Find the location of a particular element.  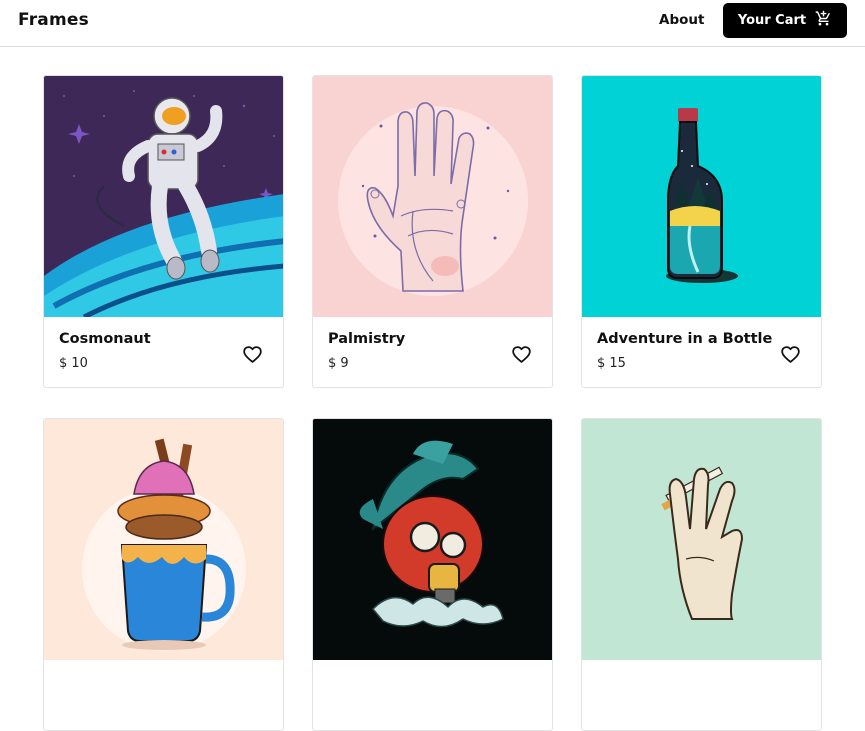

nav-about-link: About is located at coordinates (681, 20).